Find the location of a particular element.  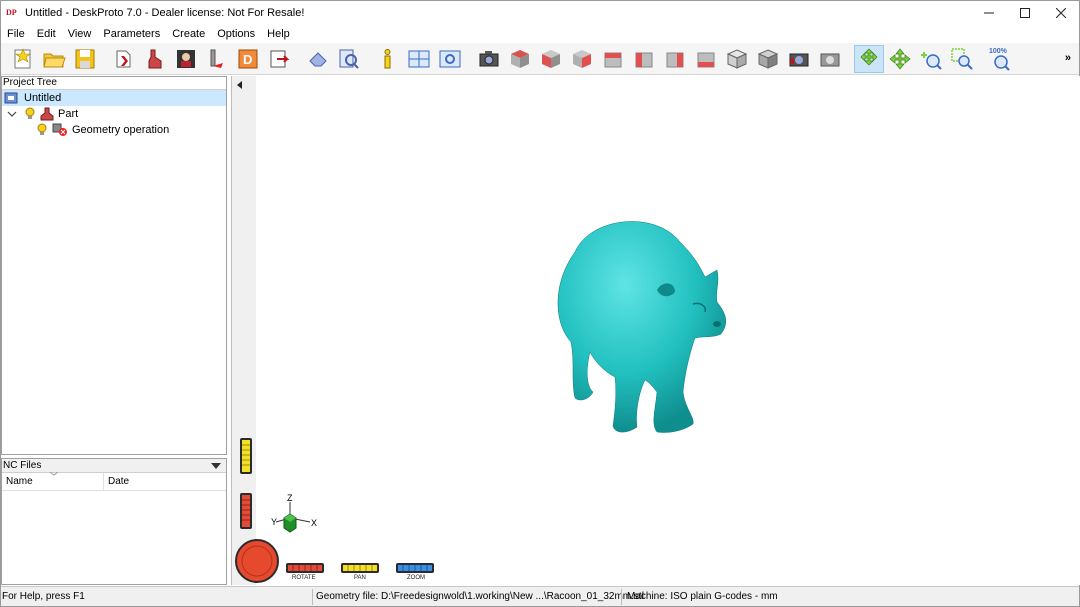

cube-wire-icon is located at coordinates (737, 58).